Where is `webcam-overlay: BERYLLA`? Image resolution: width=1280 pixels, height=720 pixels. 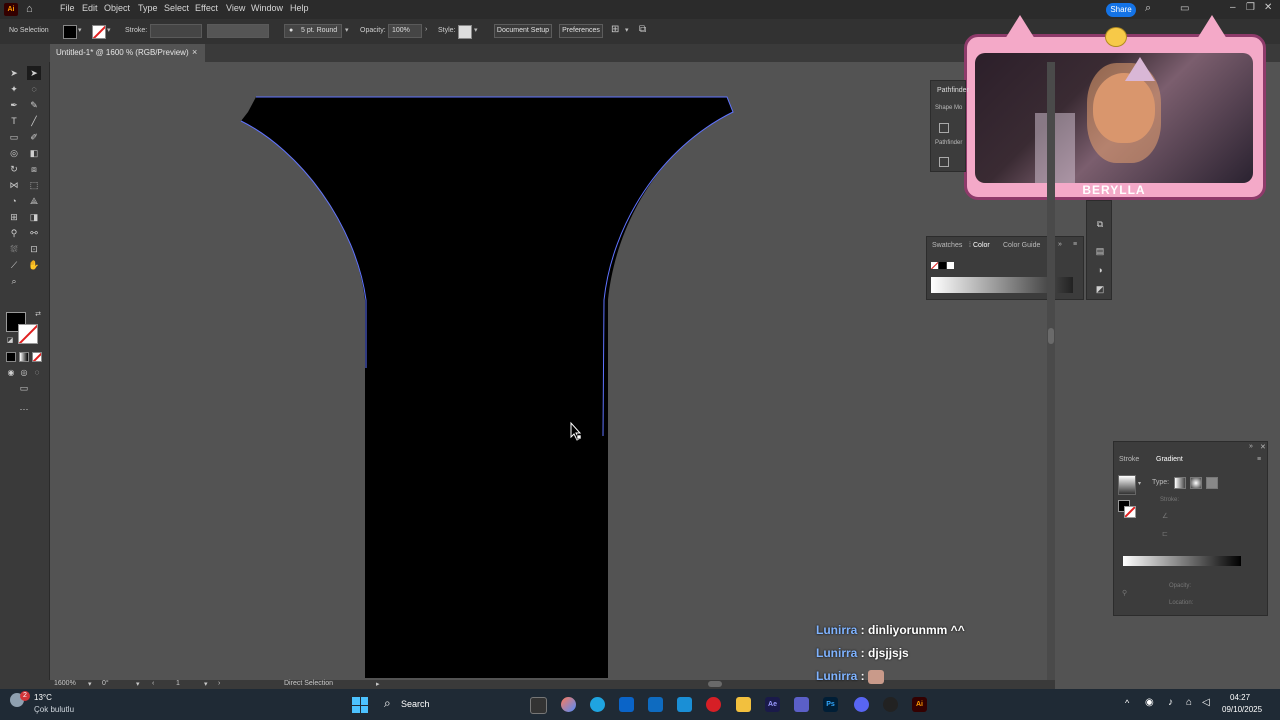
webcam-overlay: BERYLLA is located at coordinates (1115, 107).